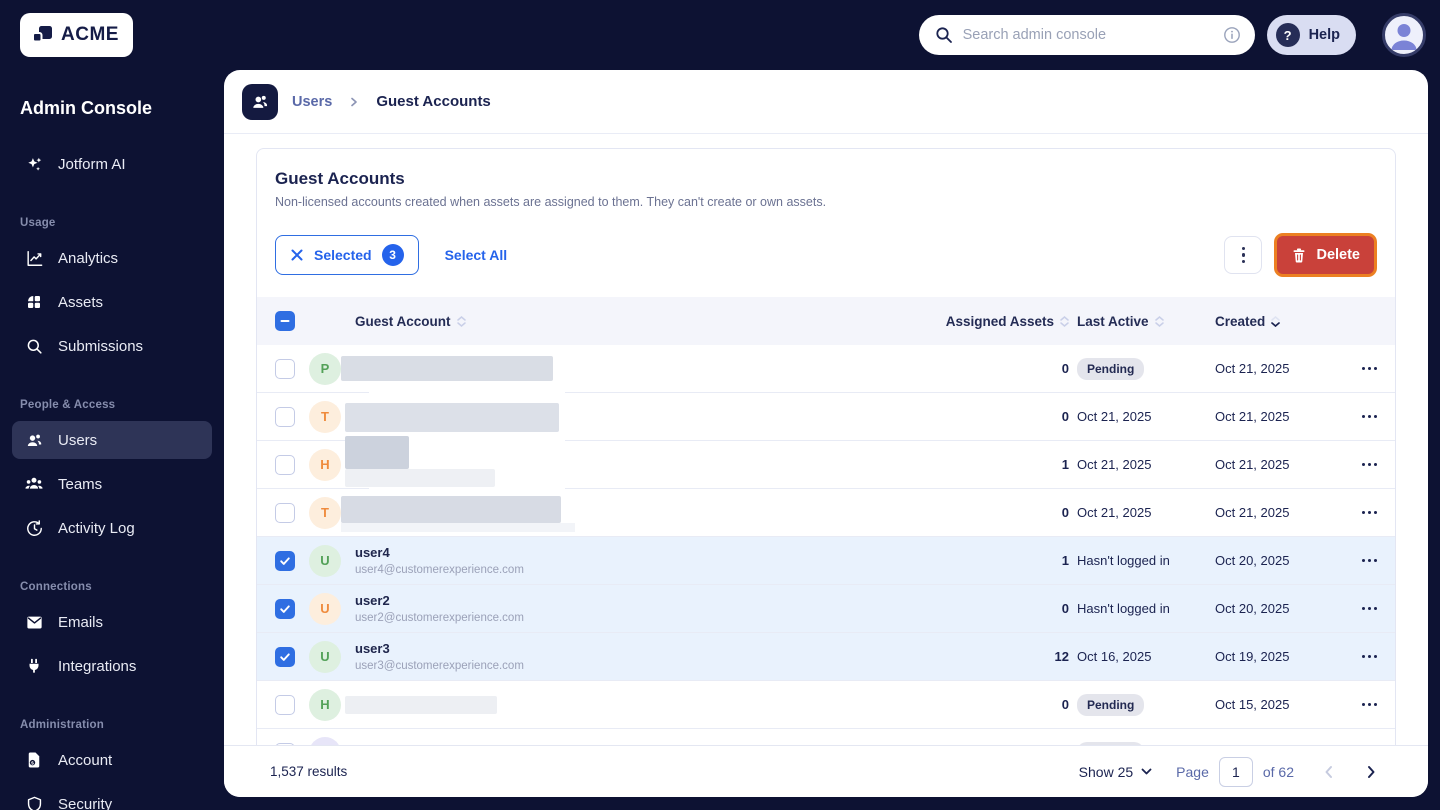  Describe the element at coordinates (638, 321) in the screenshot. I see `column-header-guest-account: Guest Account` at that location.